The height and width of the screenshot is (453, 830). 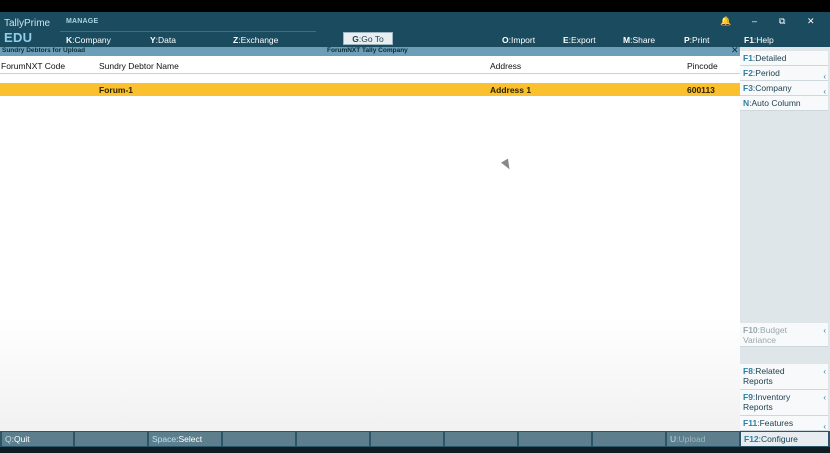 What do you see at coordinates (139, 66) in the screenshot?
I see `col-header-name: Sundry Debtor Name` at bounding box center [139, 66].